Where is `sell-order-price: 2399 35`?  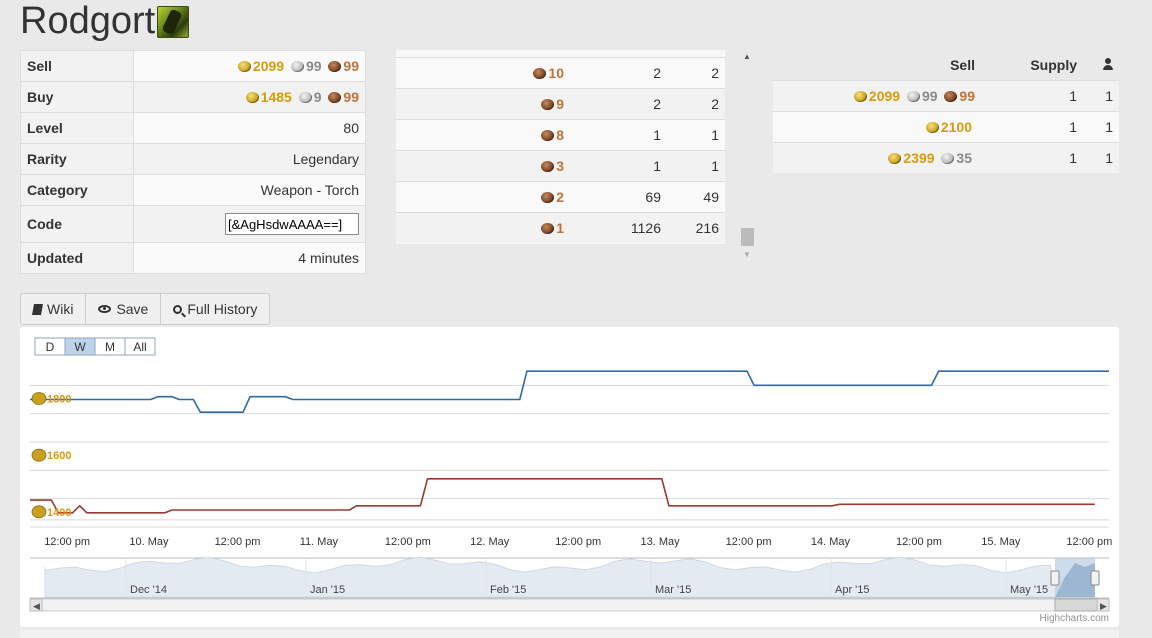 sell-order-price: 2399 35 is located at coordinates (877, 157).